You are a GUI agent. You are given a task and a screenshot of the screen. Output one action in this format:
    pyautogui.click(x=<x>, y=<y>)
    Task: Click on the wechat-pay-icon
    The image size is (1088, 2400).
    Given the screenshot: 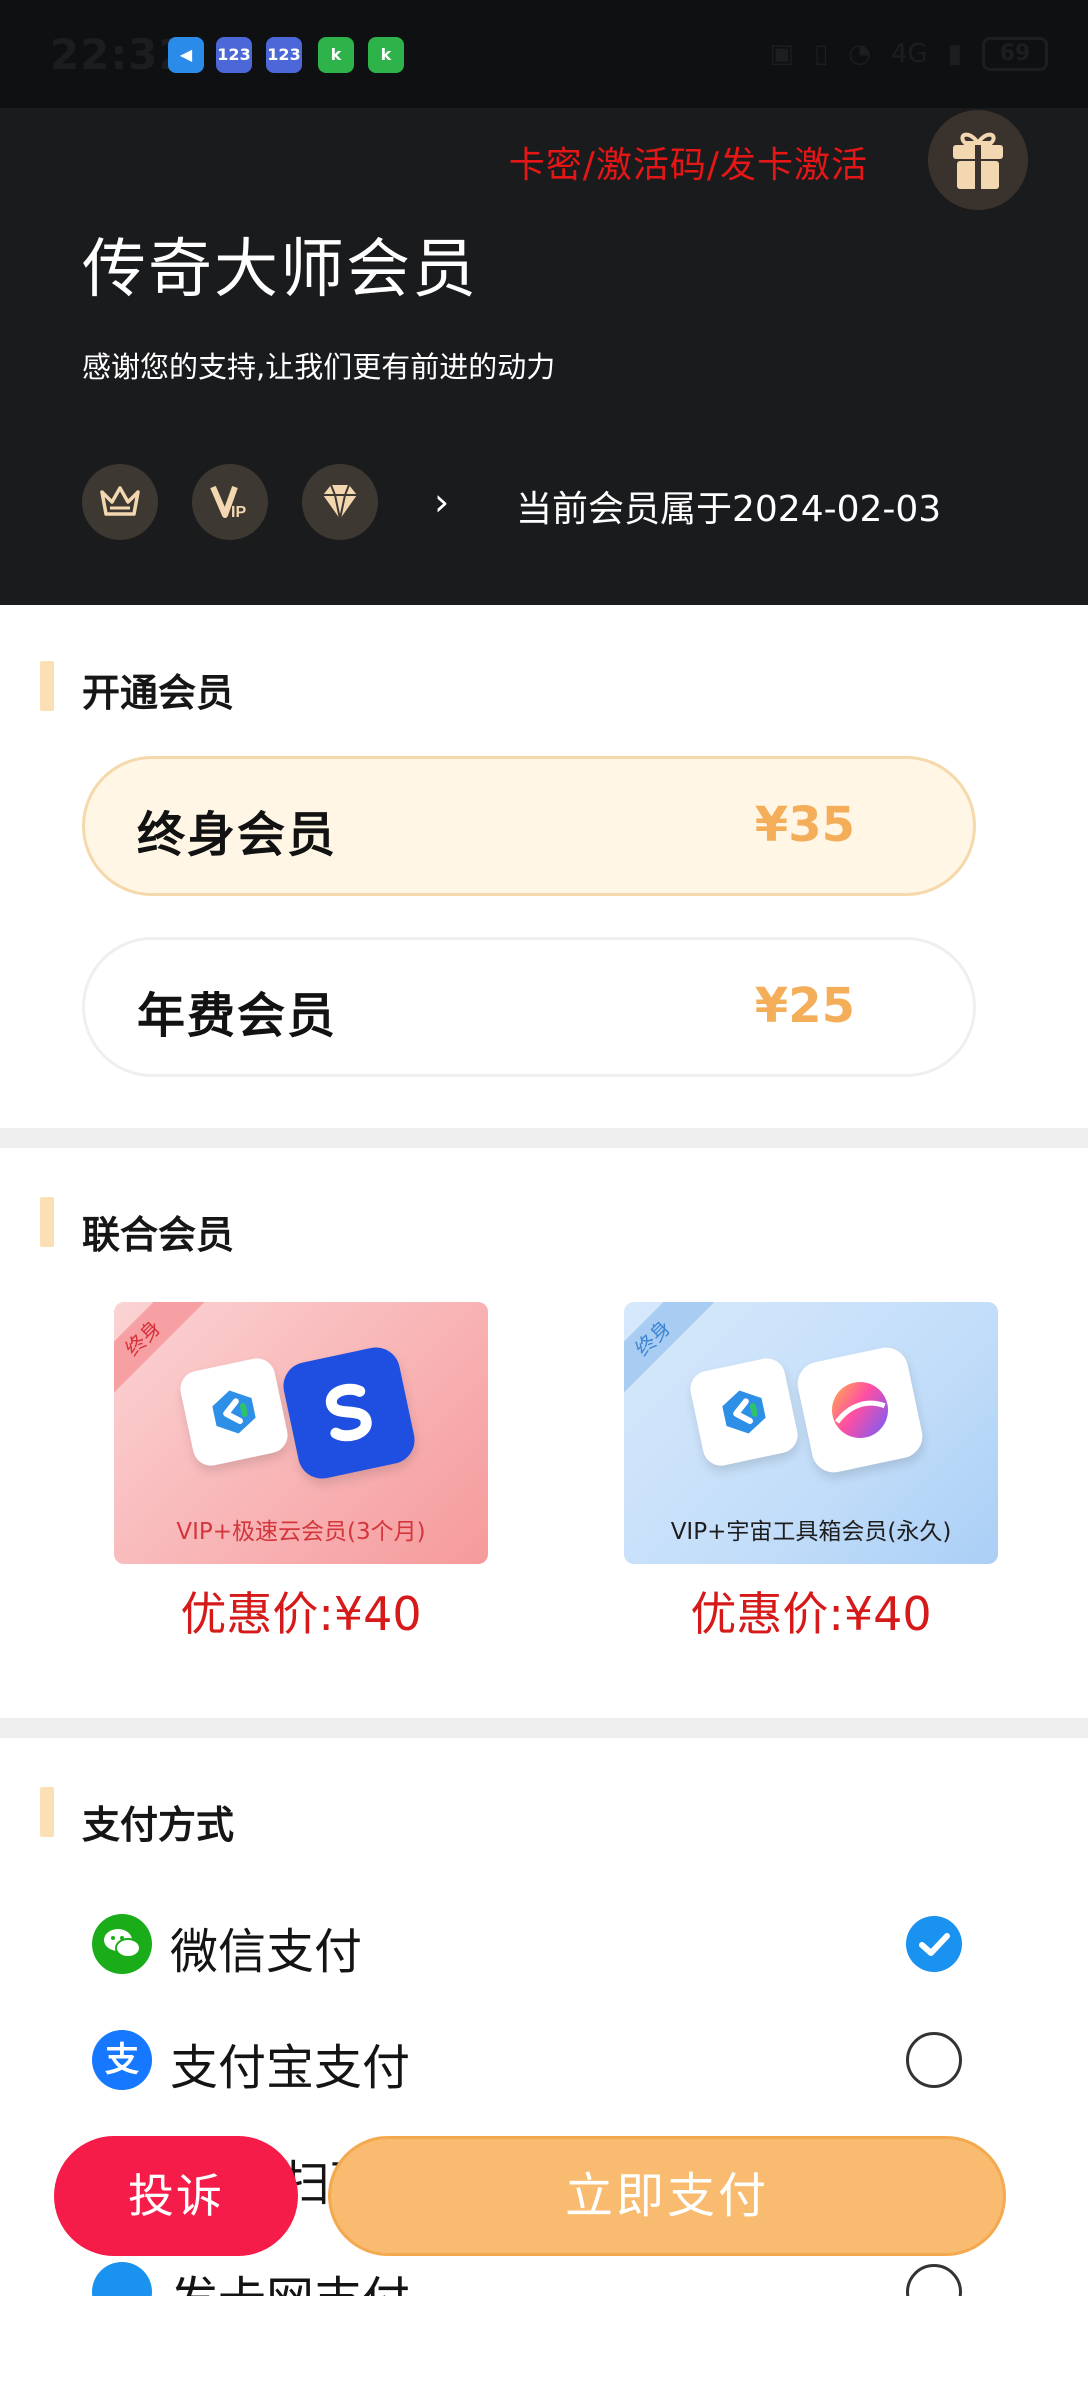 What is the action you would take?
    pyautogui.click(x=122, y=1944)
    